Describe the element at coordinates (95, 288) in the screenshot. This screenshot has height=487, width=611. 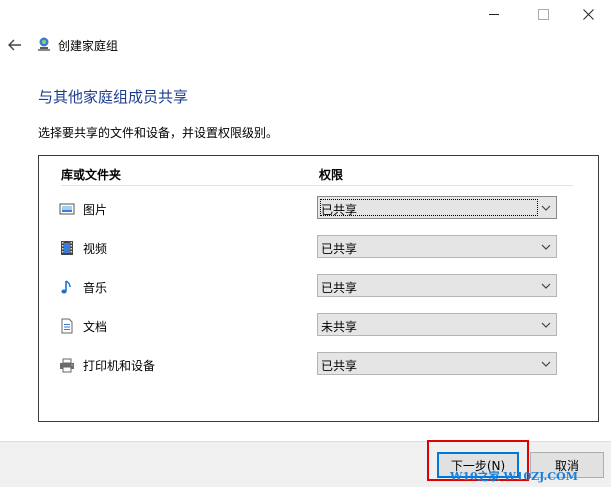
I see `row-label: 音乐` at that location.